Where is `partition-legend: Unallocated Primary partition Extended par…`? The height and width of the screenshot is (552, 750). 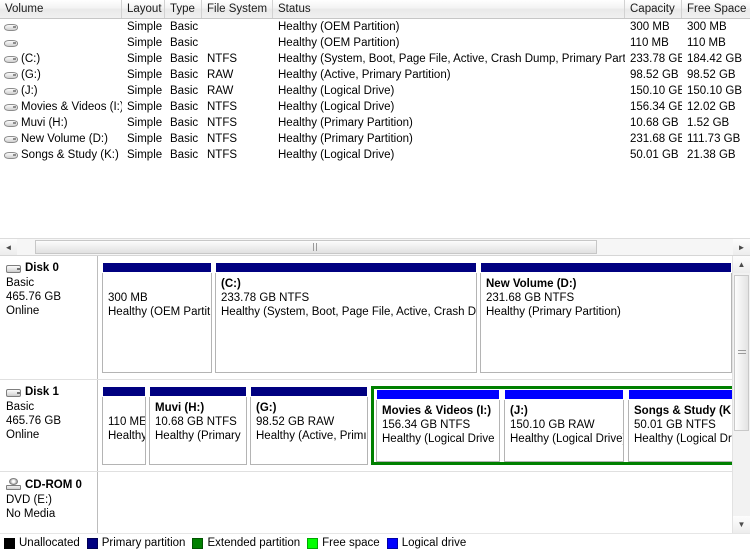 partition-legend: Unallocated Primary partition Extended par… is located at coordinates (375, 542).